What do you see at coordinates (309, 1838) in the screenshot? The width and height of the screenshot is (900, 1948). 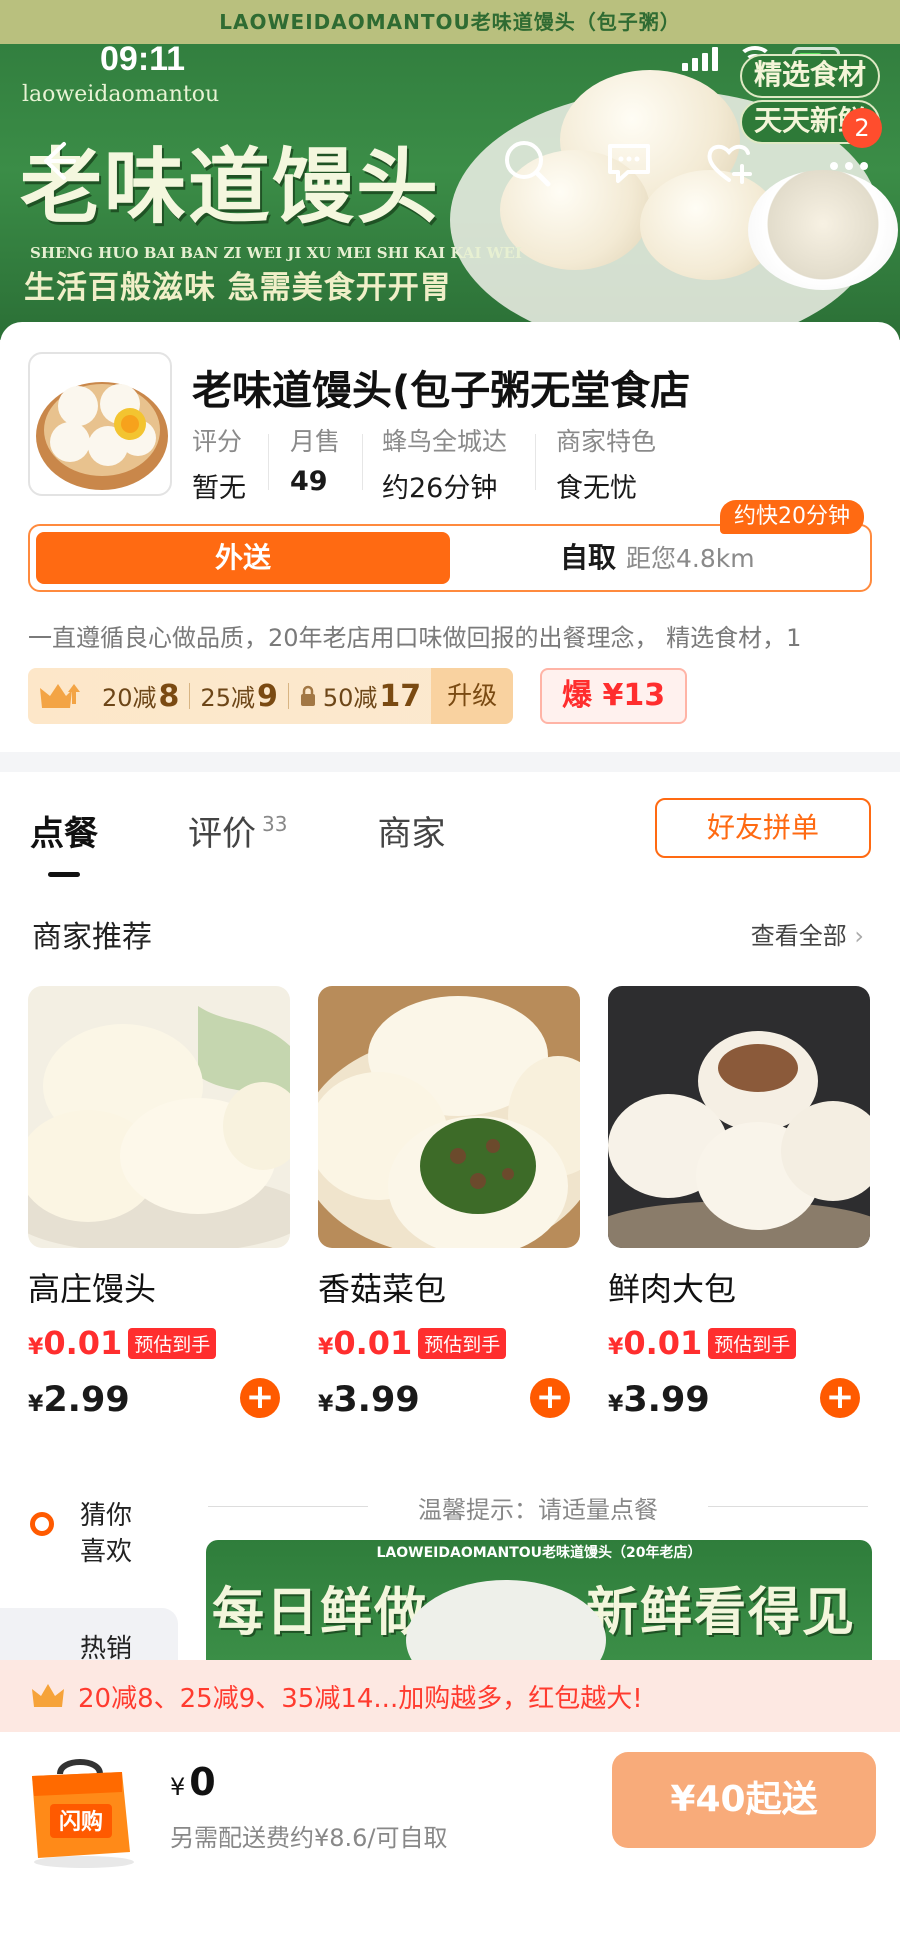 I see `delivery-fee-note: 另需配送费约¥8.6/可自取` at bounding box center [309, 1838].